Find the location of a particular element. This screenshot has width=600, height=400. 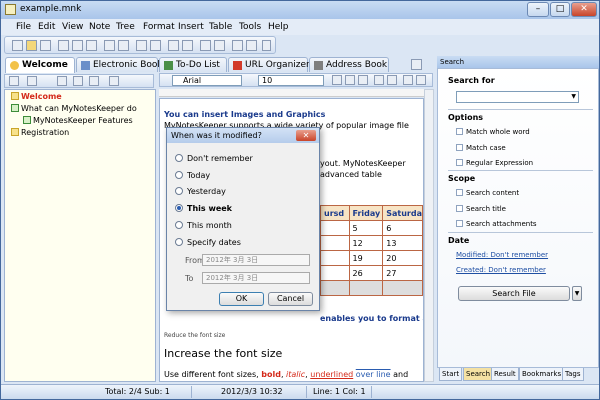

find-icon is located at coordinates (173, 45).